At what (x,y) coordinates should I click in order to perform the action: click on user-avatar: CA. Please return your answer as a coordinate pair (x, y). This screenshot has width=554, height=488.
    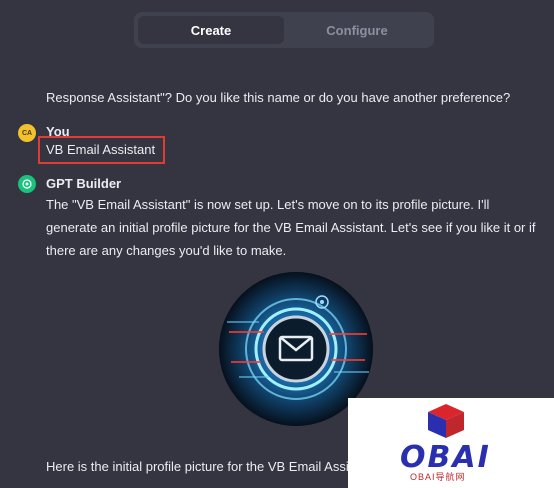
    Looking at the image, I should click on (27, 133).